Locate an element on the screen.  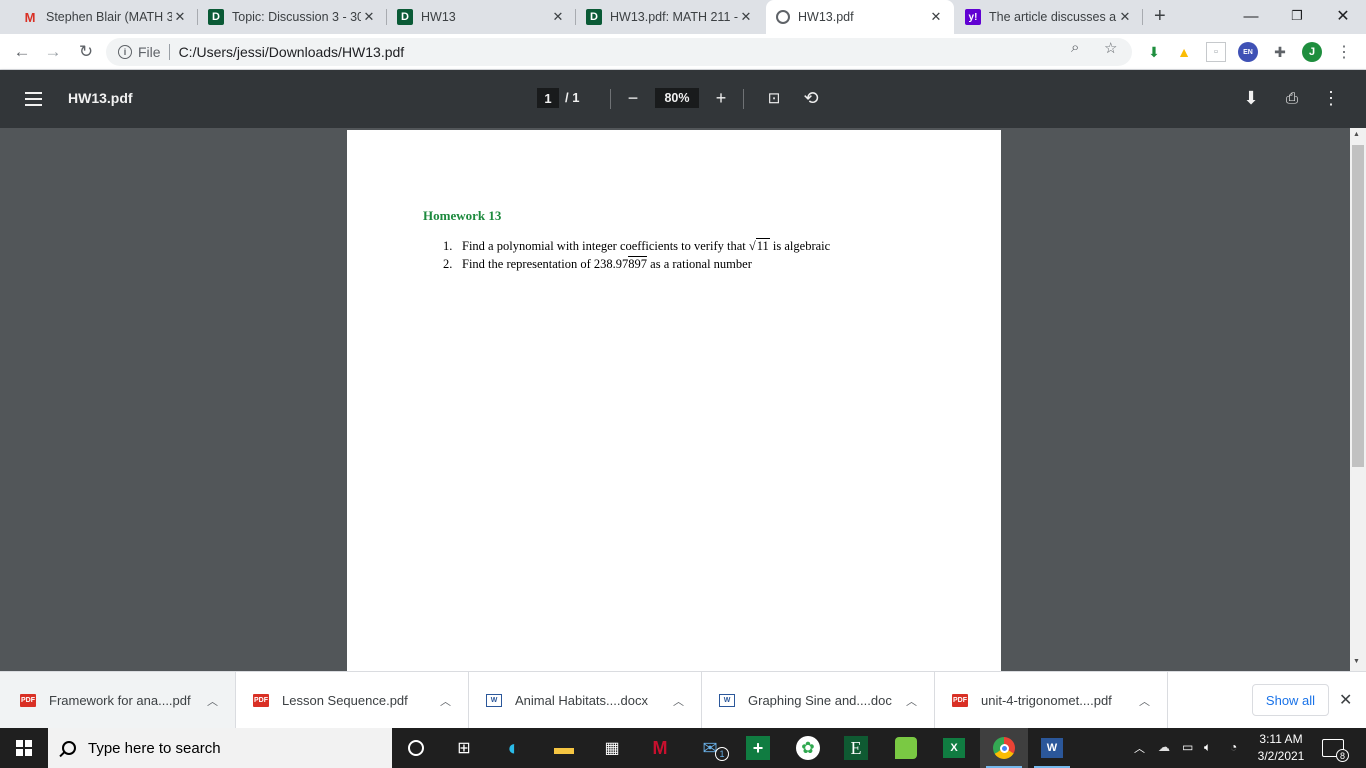
edge-icon: ◐ is located at coordinates (514, 748).